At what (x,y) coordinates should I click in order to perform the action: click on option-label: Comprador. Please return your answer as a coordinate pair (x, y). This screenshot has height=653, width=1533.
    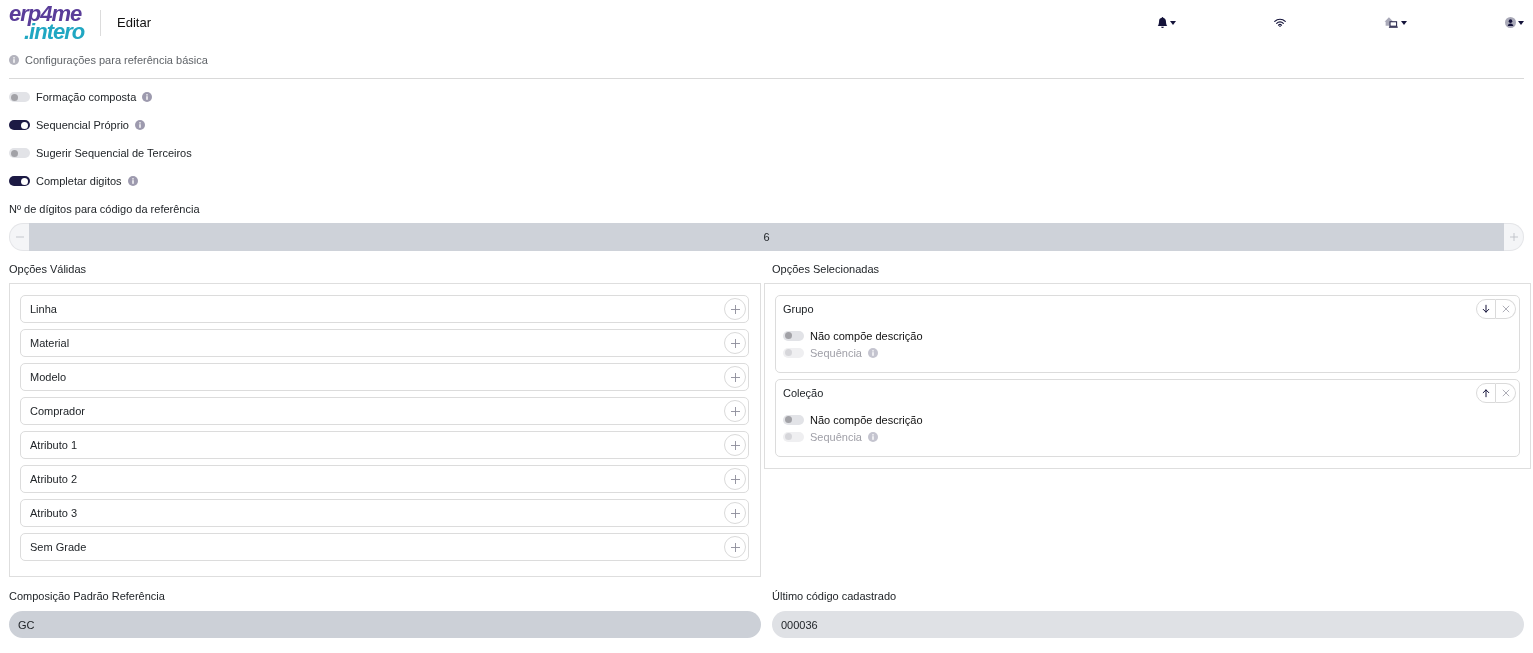
    Looking at the image, I should click on (58, 411).